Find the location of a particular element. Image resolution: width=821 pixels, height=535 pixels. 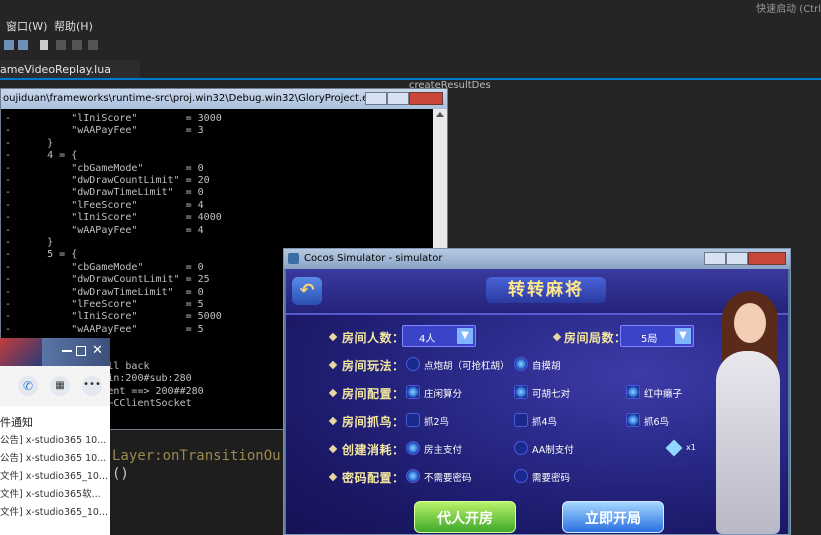

character-face is located at coordinates (750, 323).